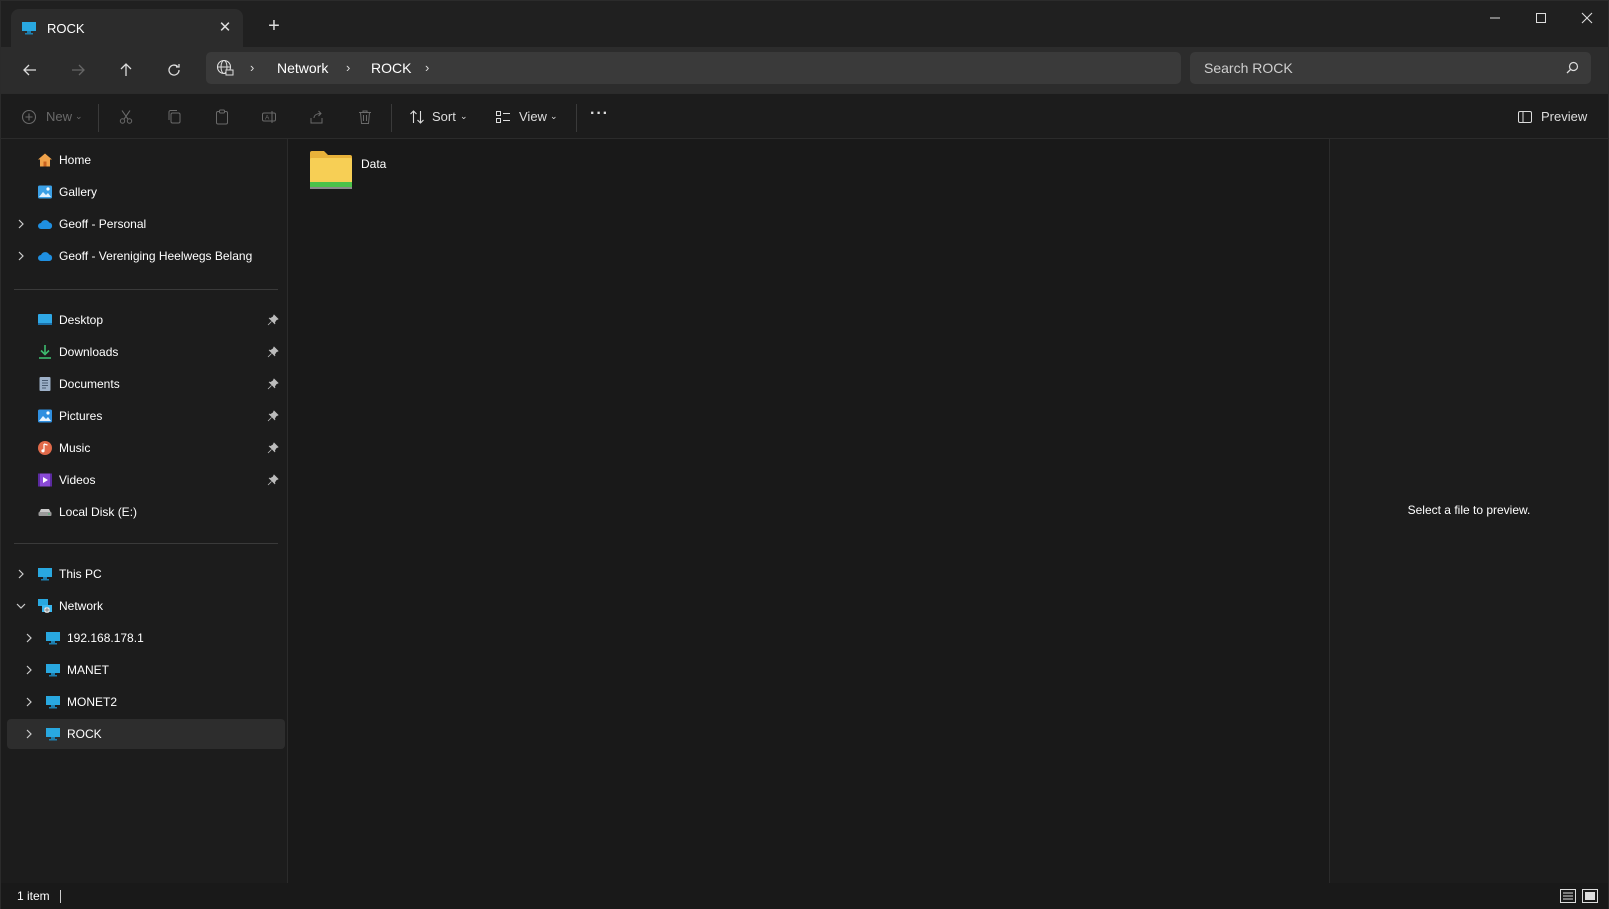 This screenshot has width=1609, height=909. I want to click on close-tab-button: ✕, so click(225, 28).